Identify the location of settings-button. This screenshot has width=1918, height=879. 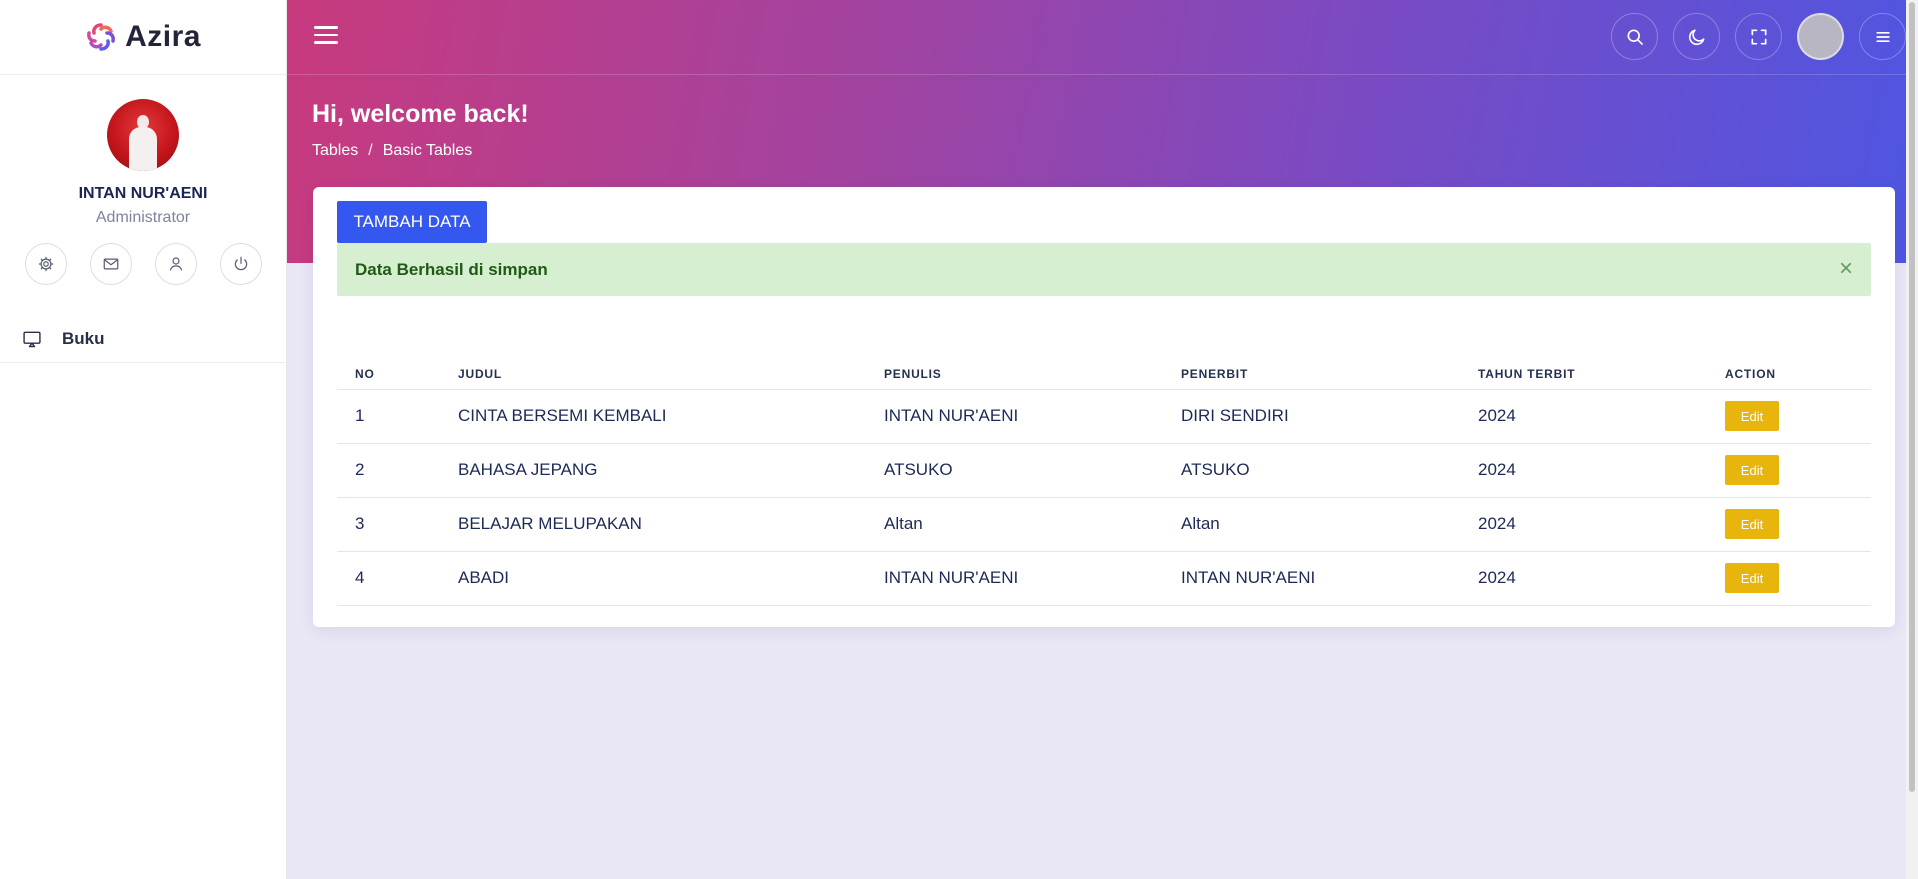
(45, 264).